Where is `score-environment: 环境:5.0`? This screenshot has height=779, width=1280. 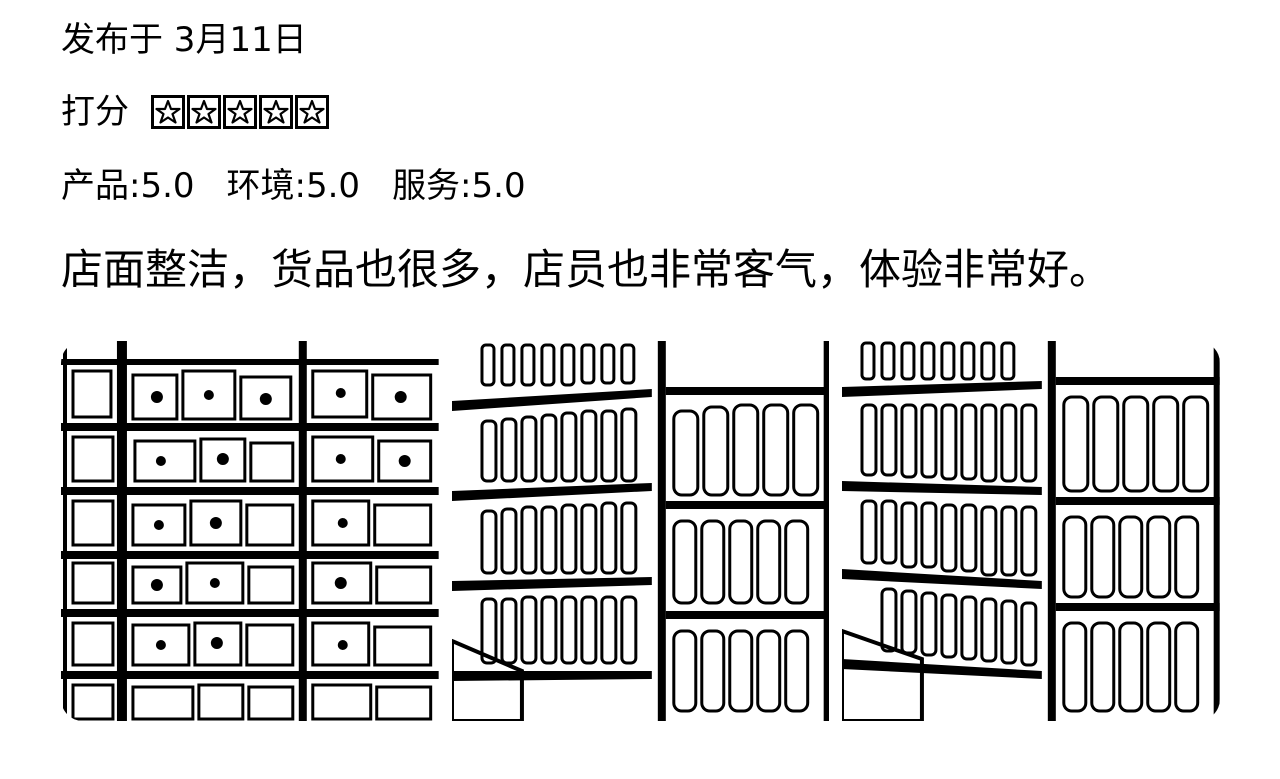
score-environment: 环境:5.0 is located at coordinates (293, 186).